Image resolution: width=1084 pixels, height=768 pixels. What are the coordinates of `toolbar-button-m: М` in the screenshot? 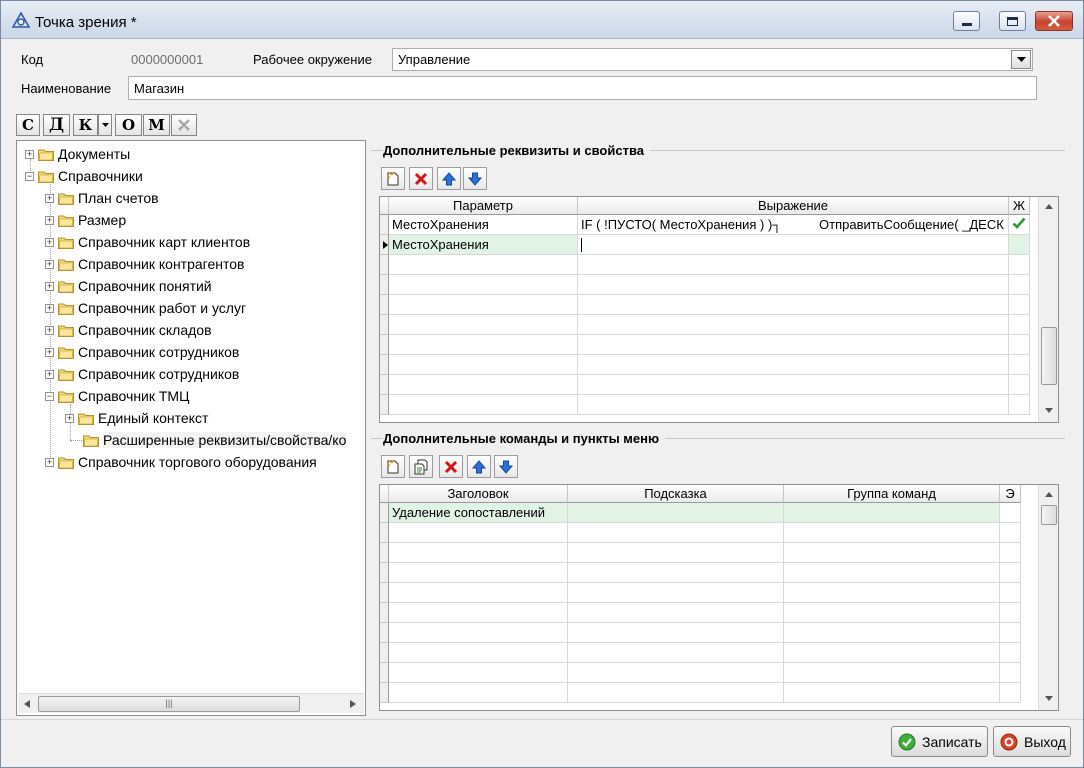 It's located at (156, 125).